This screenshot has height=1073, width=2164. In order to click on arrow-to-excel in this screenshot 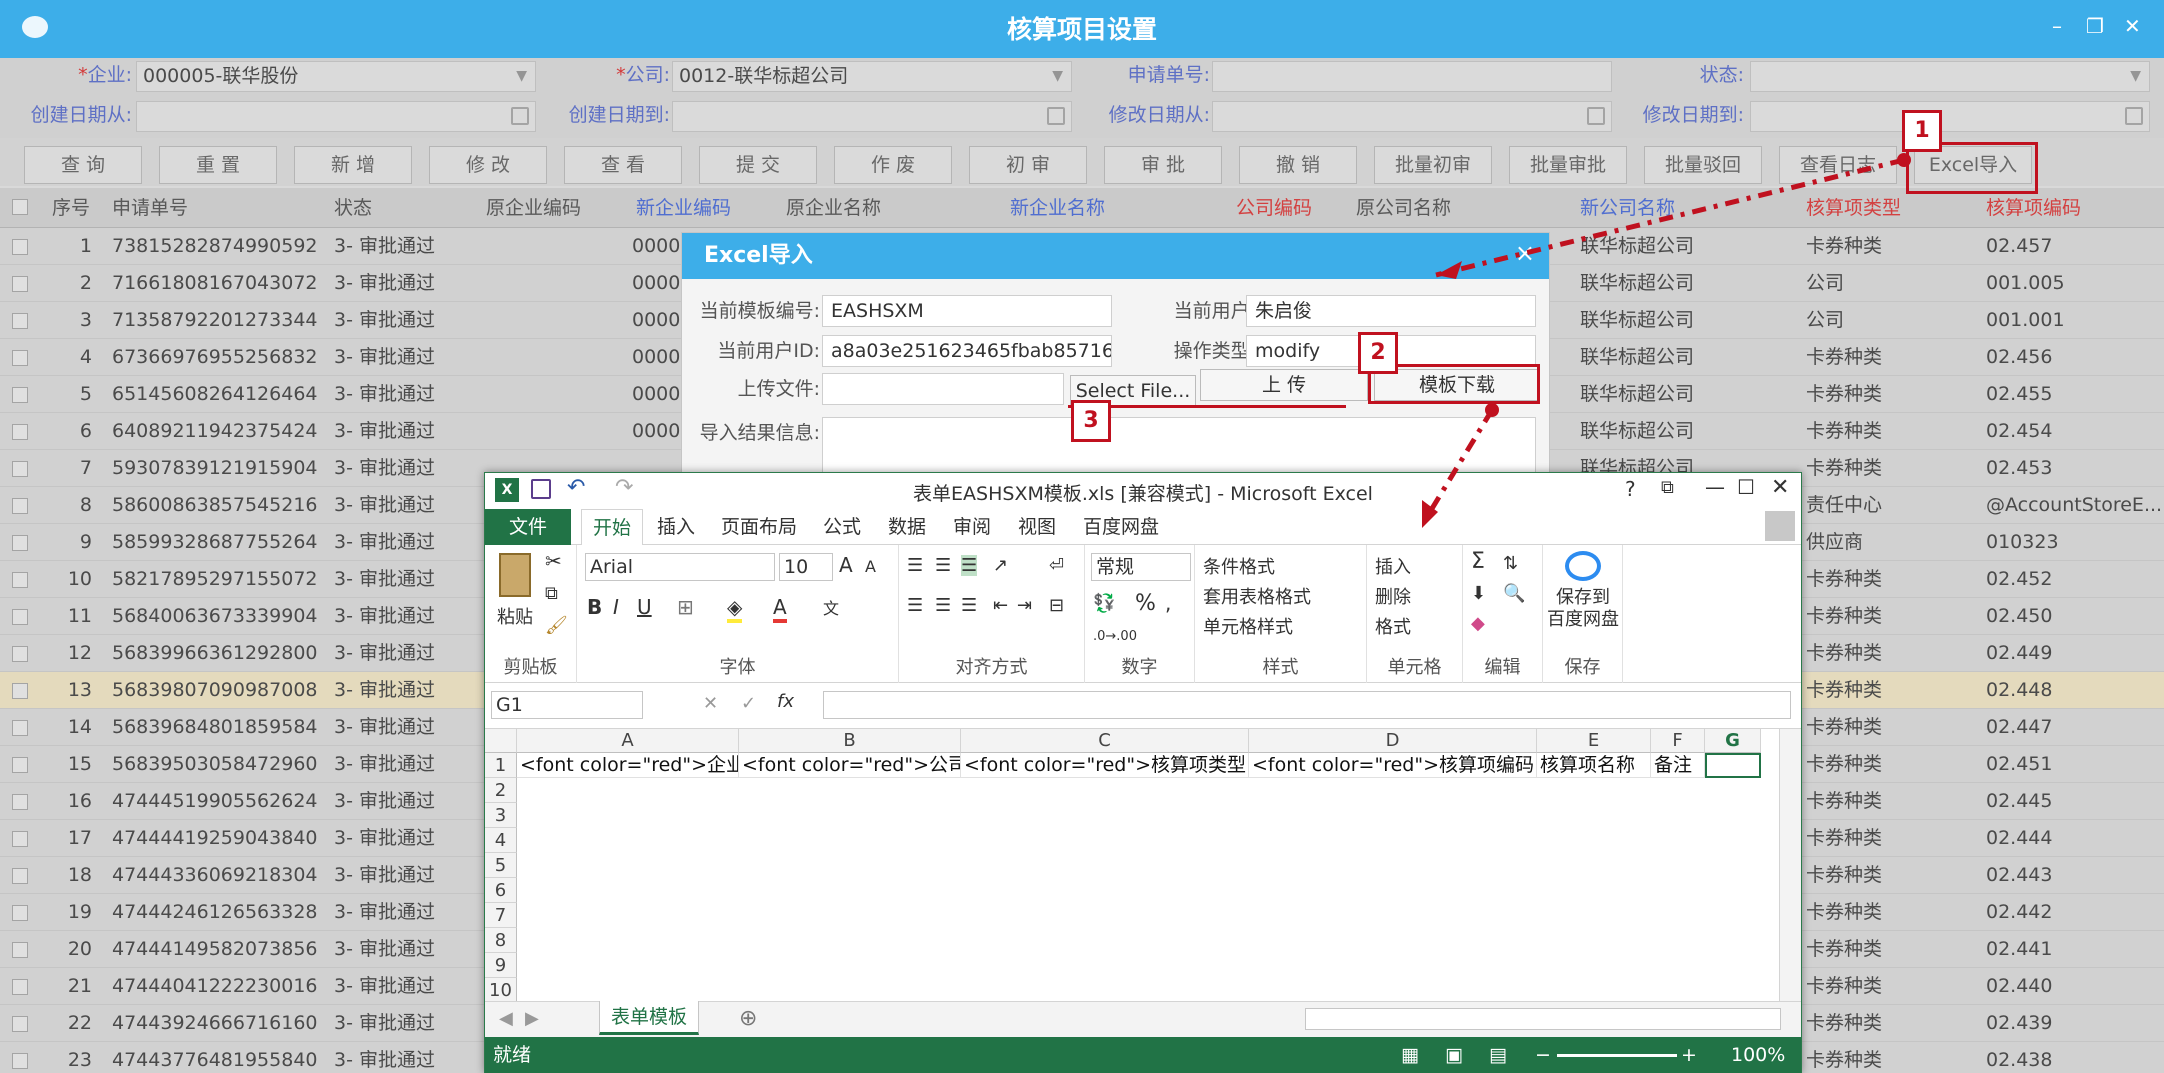, I will do `click(1457, 467)`.